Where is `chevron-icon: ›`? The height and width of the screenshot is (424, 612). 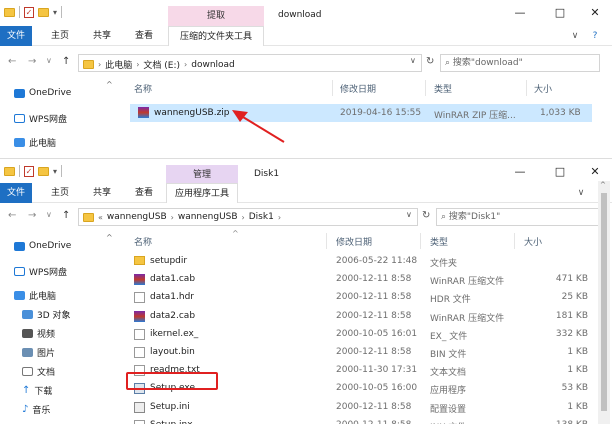
chevron-icon: › is located at coordinates (243, 217).